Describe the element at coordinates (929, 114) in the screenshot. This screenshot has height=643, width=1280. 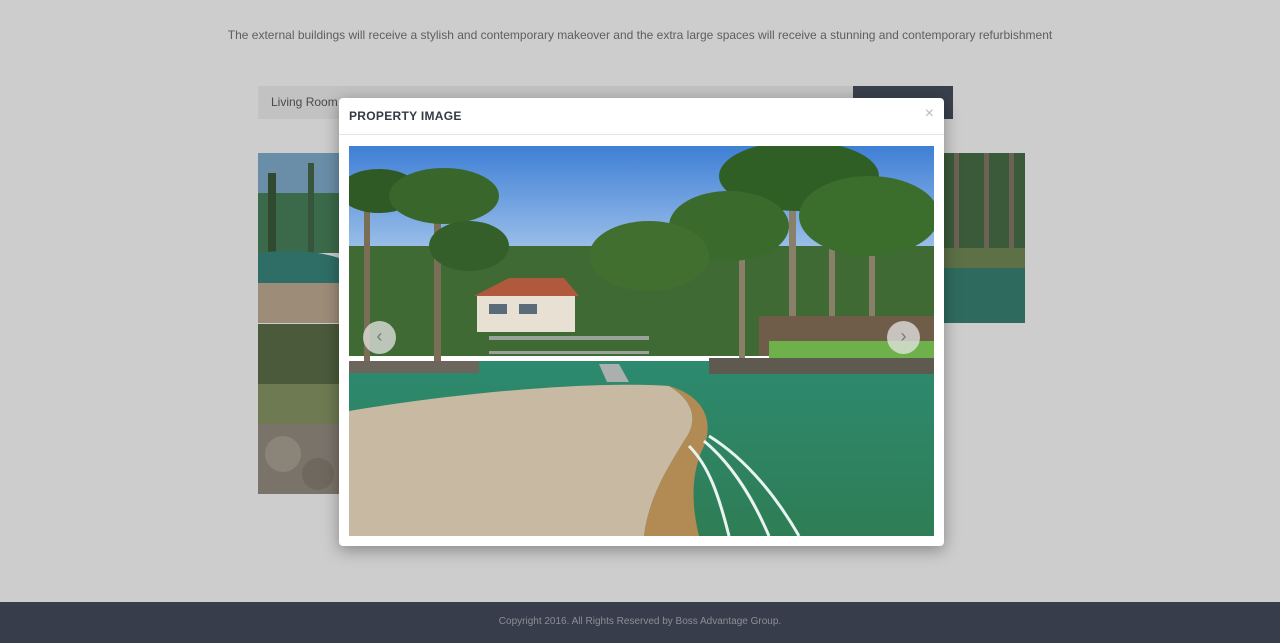
I see `close-icon: ×` at that location.